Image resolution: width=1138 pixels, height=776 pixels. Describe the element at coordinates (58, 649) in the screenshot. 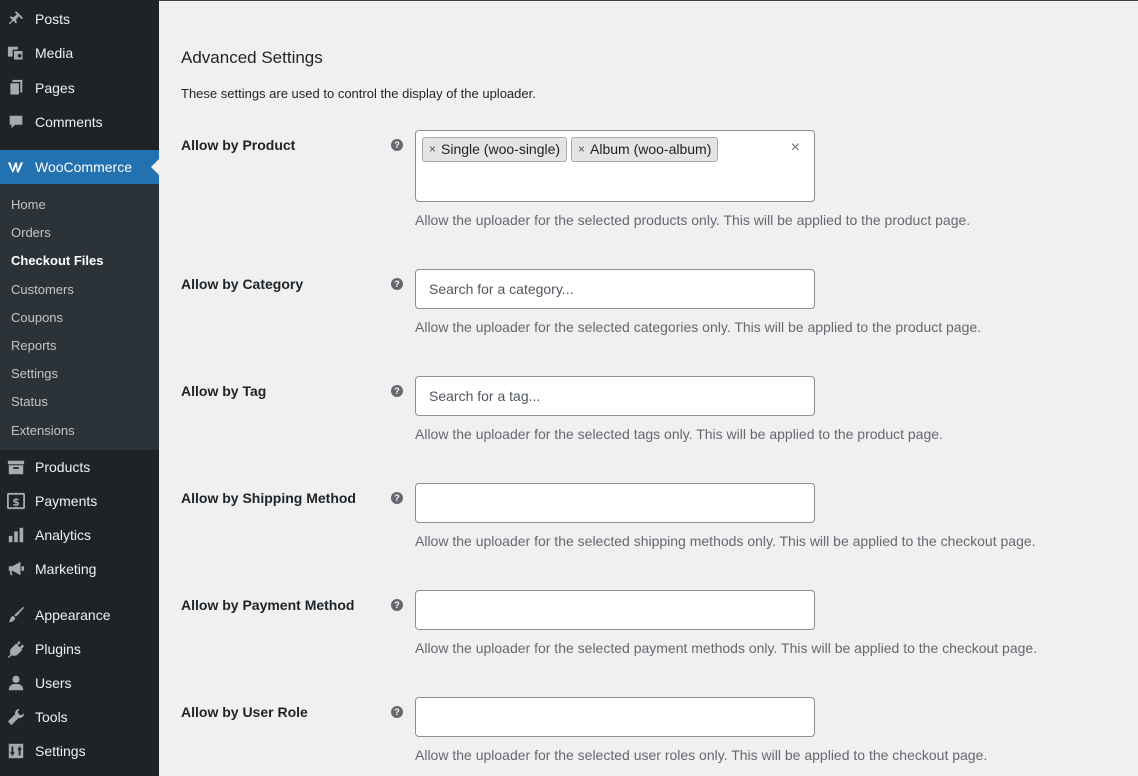

I see `menu-plugins-label: Plugins` at that location.